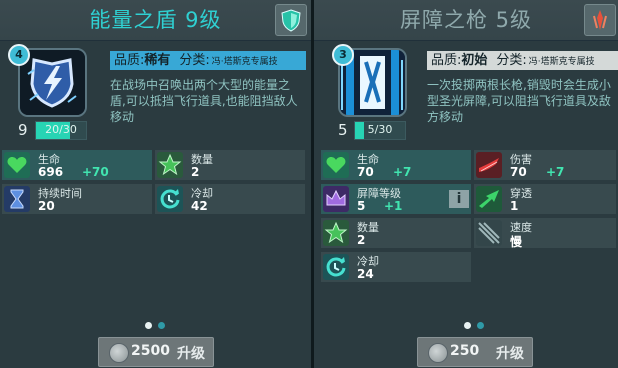 Image resolution: width=618 pixels, height=368 pixels. Describe the element at coordinates (17, 199) in the screenshot. I see `hourglass-icon` at that location.